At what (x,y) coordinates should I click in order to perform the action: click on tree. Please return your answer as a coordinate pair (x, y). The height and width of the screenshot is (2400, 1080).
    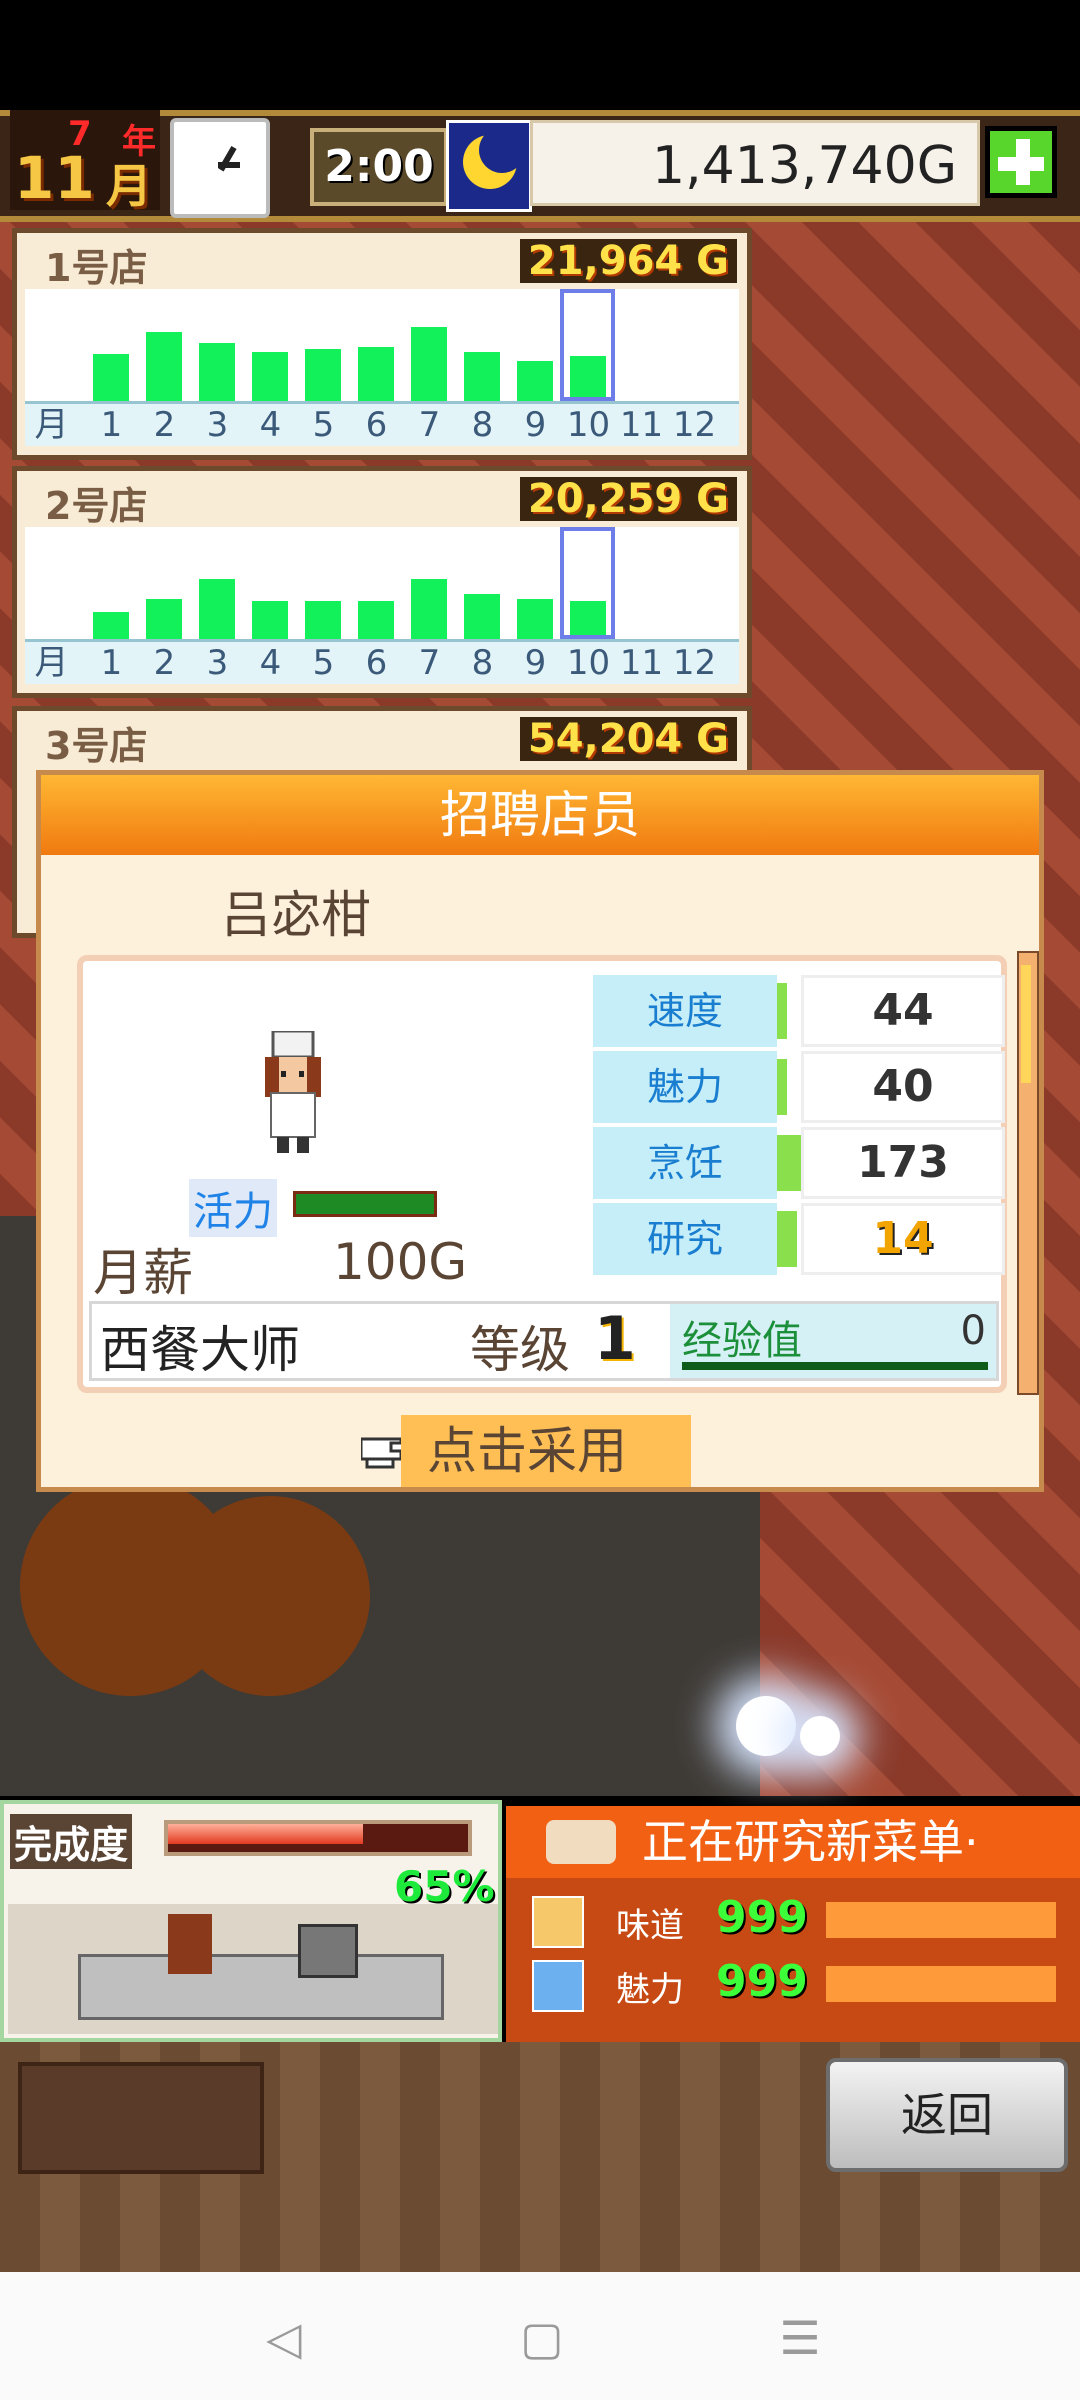
    Looking at the image, I should click on (270, 1596).